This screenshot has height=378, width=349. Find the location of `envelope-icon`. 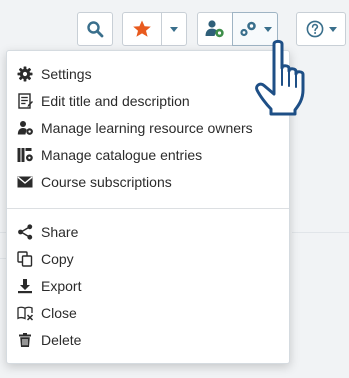

envelope-icon is located at coordinates (25, 182).